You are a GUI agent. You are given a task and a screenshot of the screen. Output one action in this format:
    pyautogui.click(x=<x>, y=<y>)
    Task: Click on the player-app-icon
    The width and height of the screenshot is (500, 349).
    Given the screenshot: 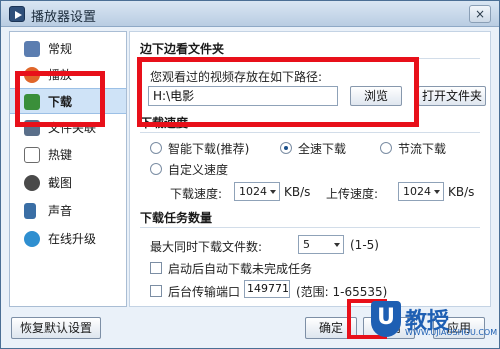 What is the action you would take?
    pyautogui.click(x=17, y=14)
    